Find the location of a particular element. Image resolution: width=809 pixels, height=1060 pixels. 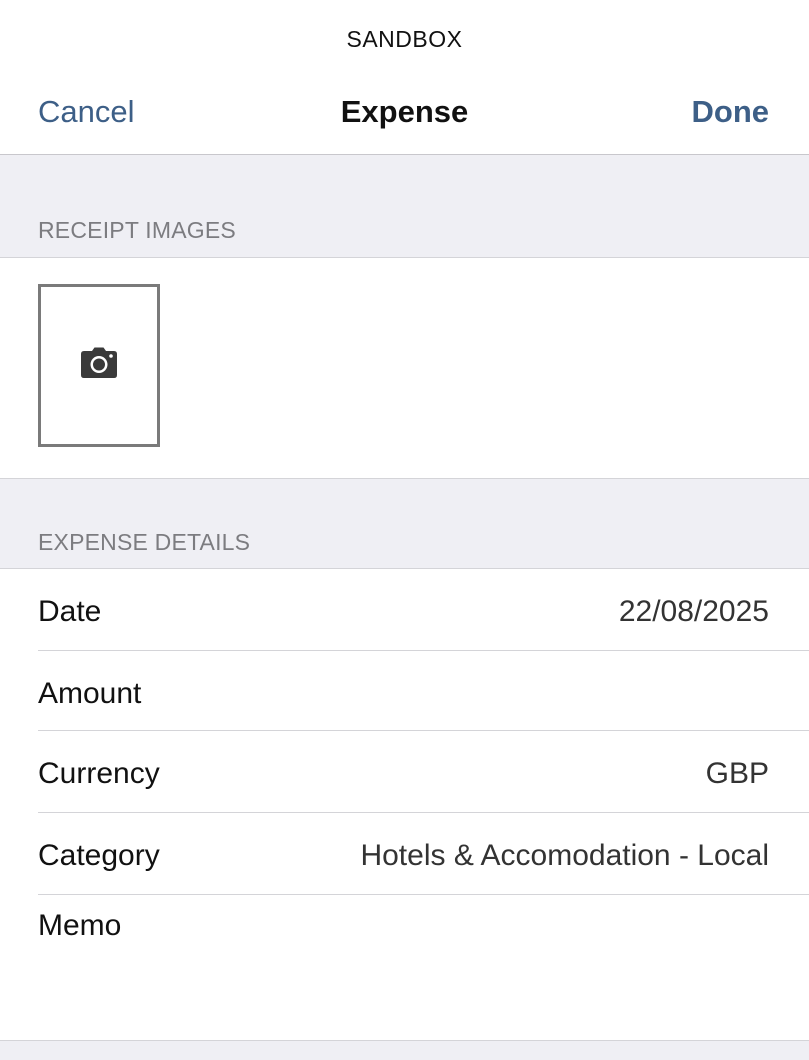

currency-value: GBP is located at coordinates (737, 773).